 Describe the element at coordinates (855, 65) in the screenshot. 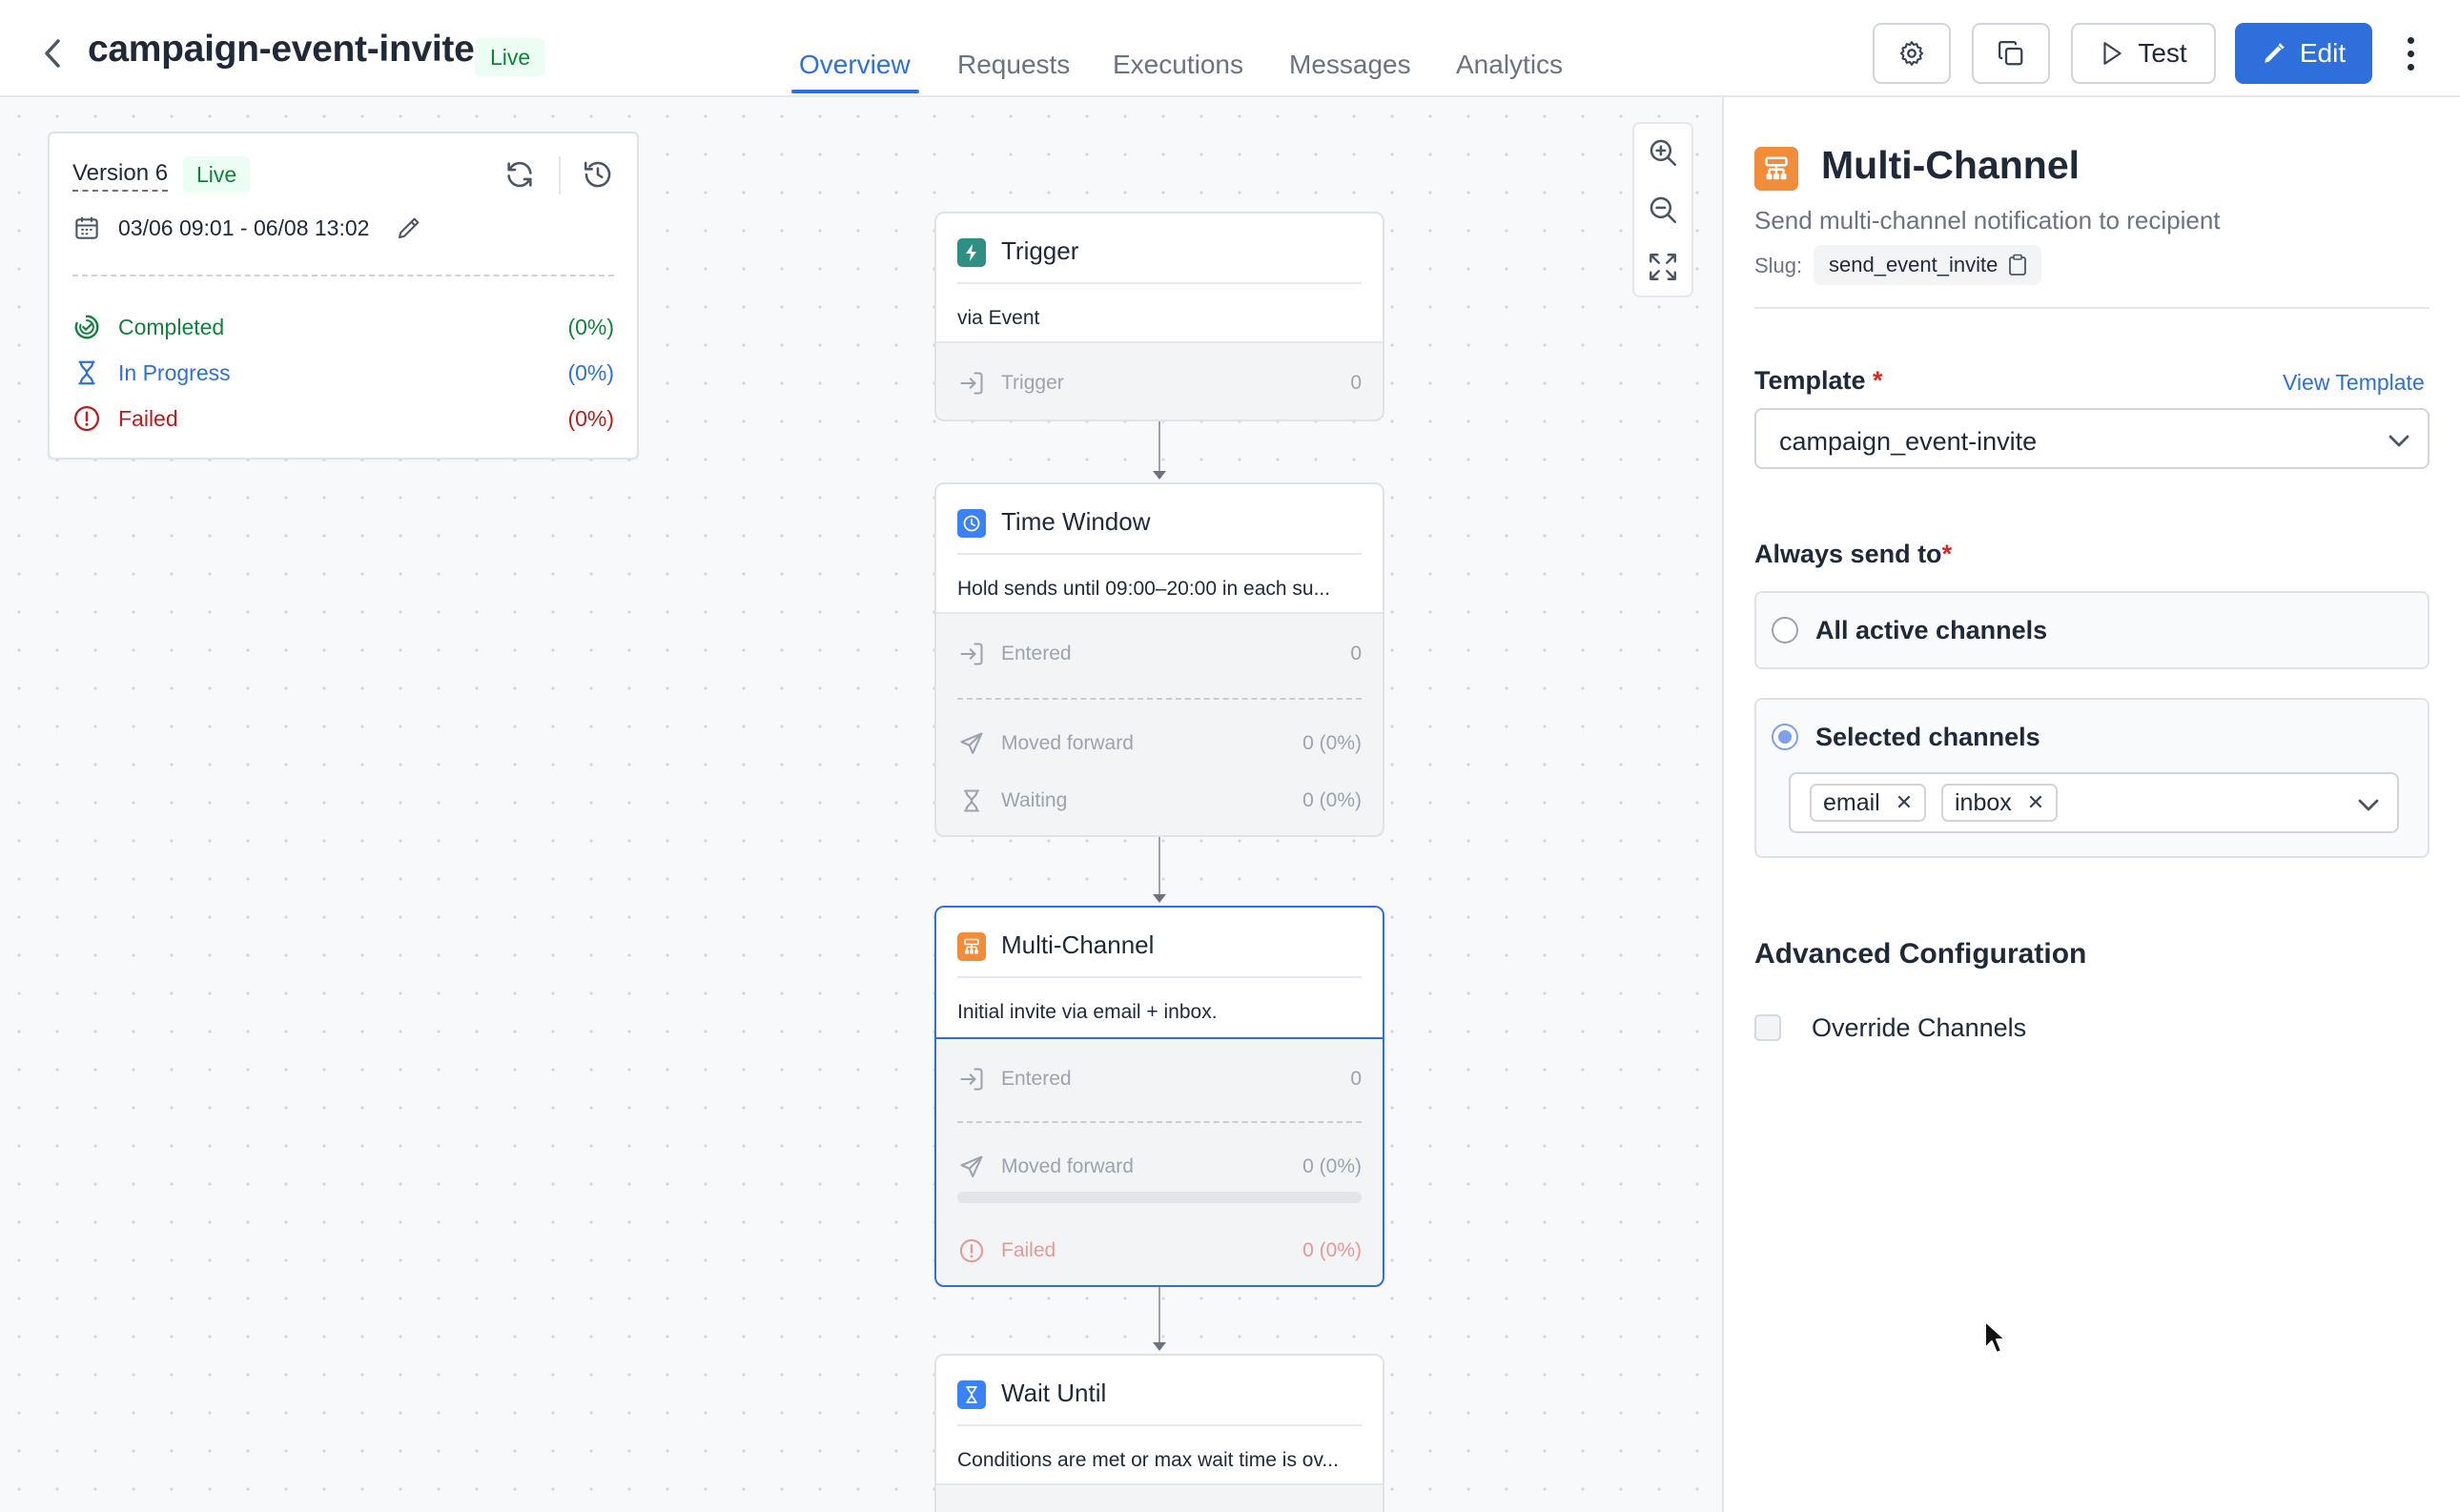

I see `tab-overview: Overview` at that location.